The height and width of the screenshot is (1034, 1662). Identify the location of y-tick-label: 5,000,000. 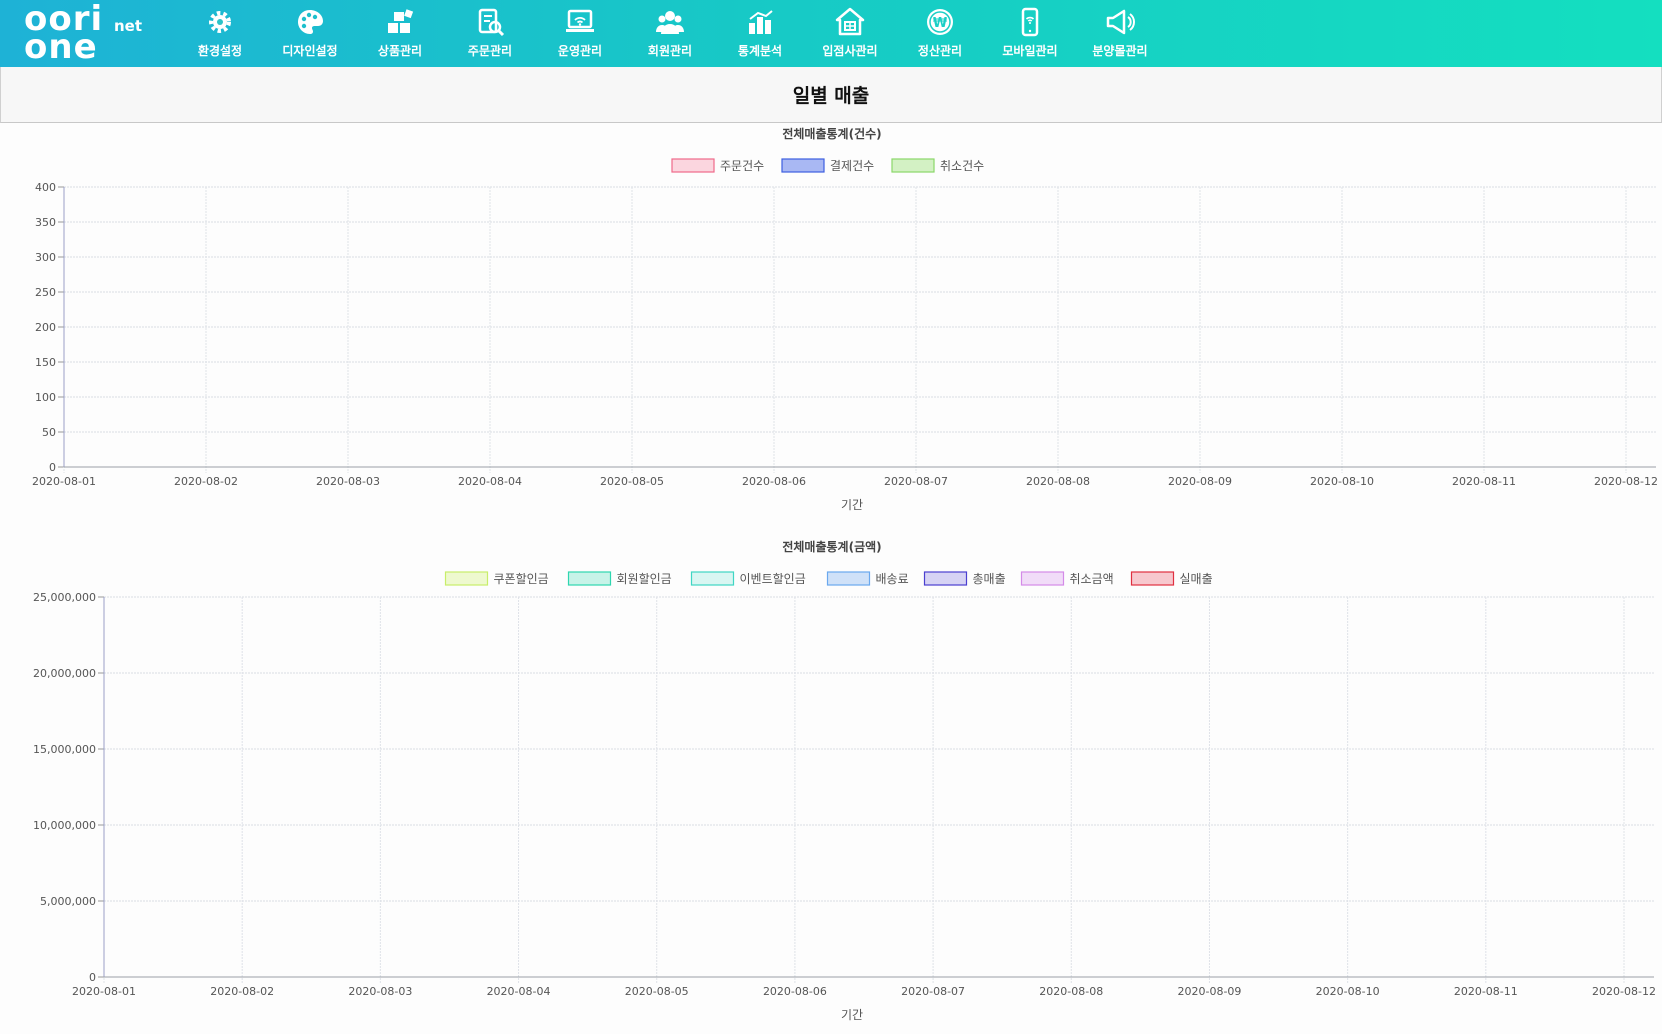
(68, 901).